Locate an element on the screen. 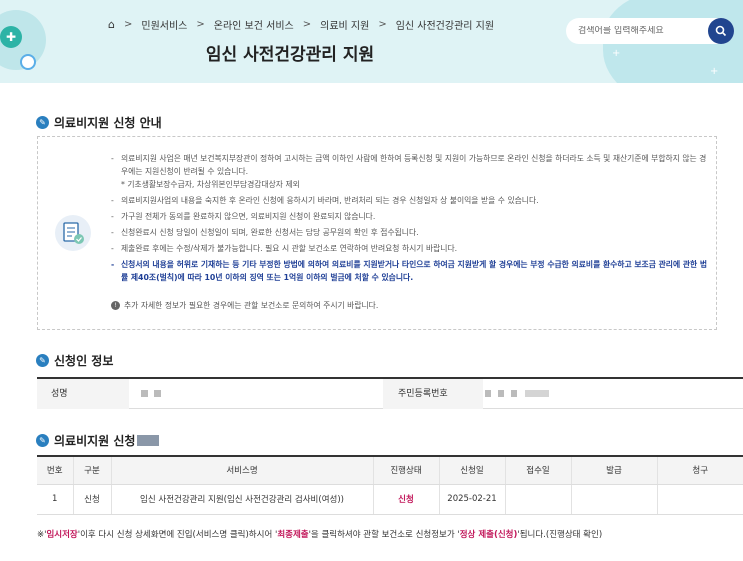 Image resolution: width=743 pixels, height=561 pixels. footnote-text: '됩니다.(진행상태 확인) is located at coordinates (560, 535).